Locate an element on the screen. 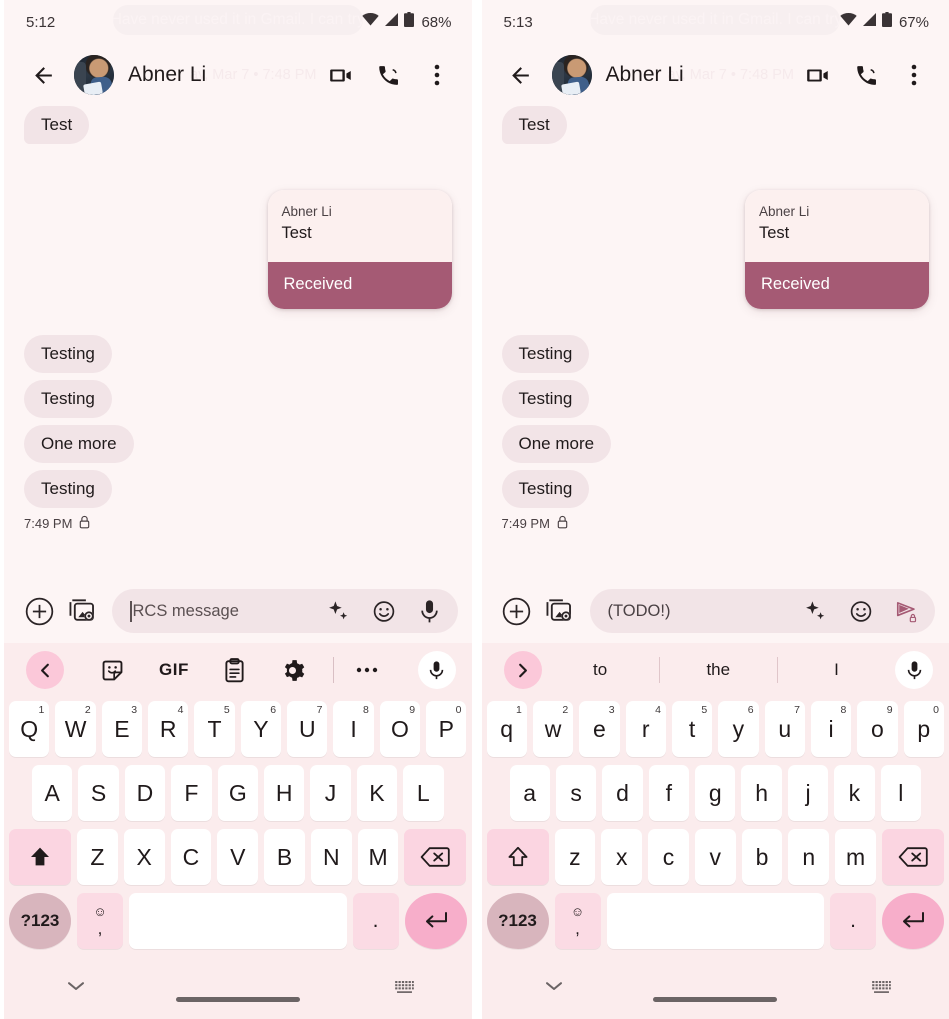 This screenshot has height=1019, width=949. suggestion-chip: to is located at coordinates (600, 670).